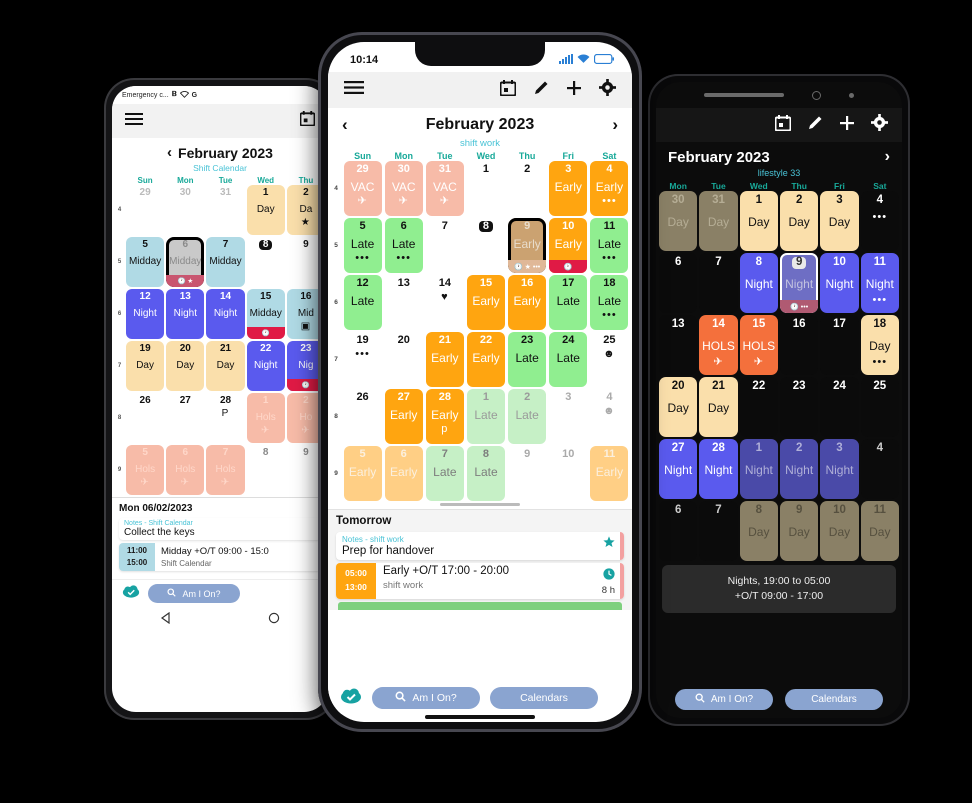 Image resolution: width=972 pixels, height=803 pixels. What do you see at coordinates (444, 473) in the screenshot?
I see `calendar-day-cell: 7 Late` at bounding box center [444, 473].